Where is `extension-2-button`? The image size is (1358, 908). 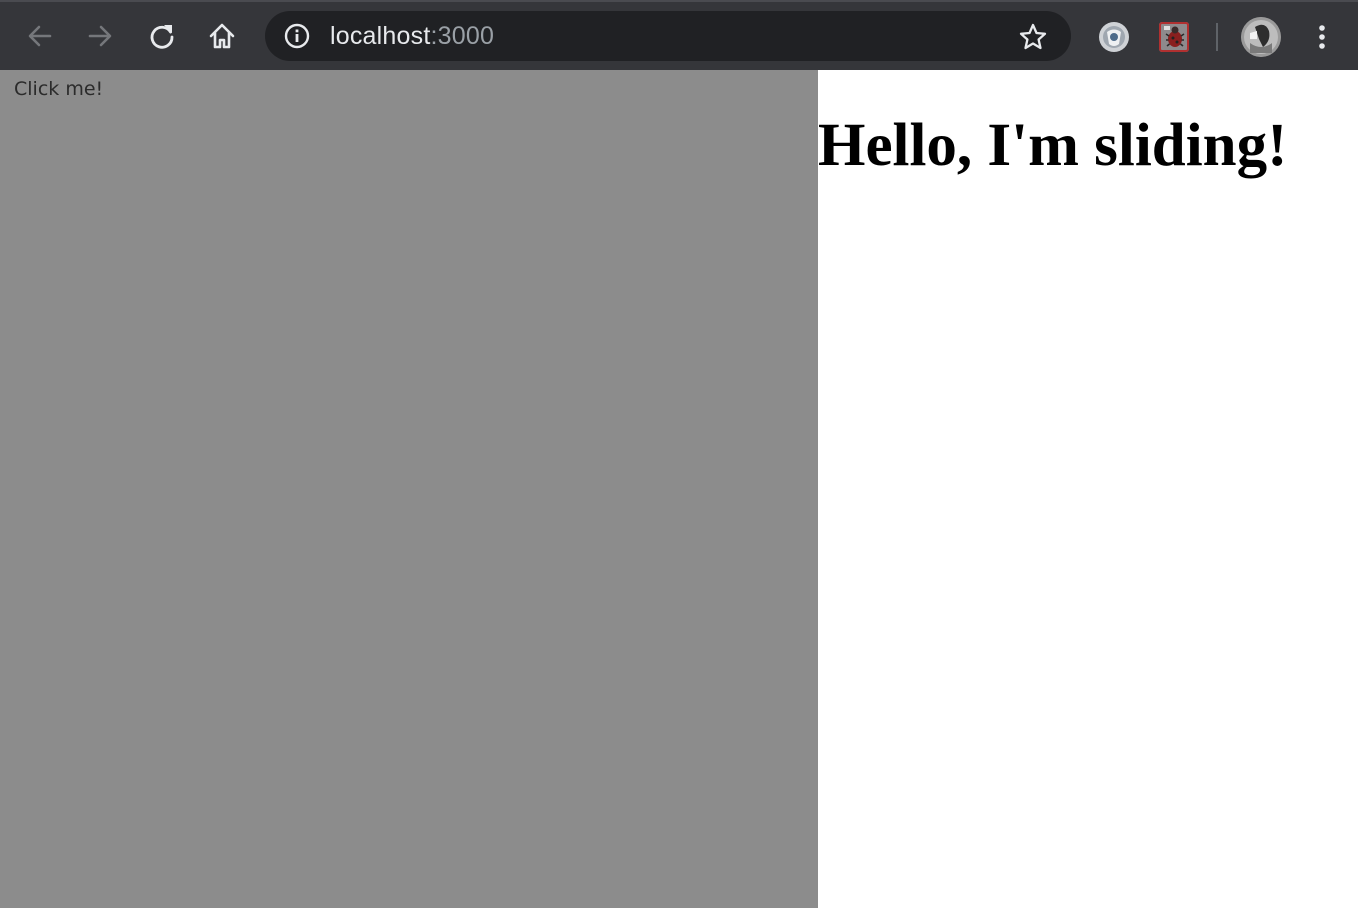
extension-2-button is located at coordinates (1174, 37).